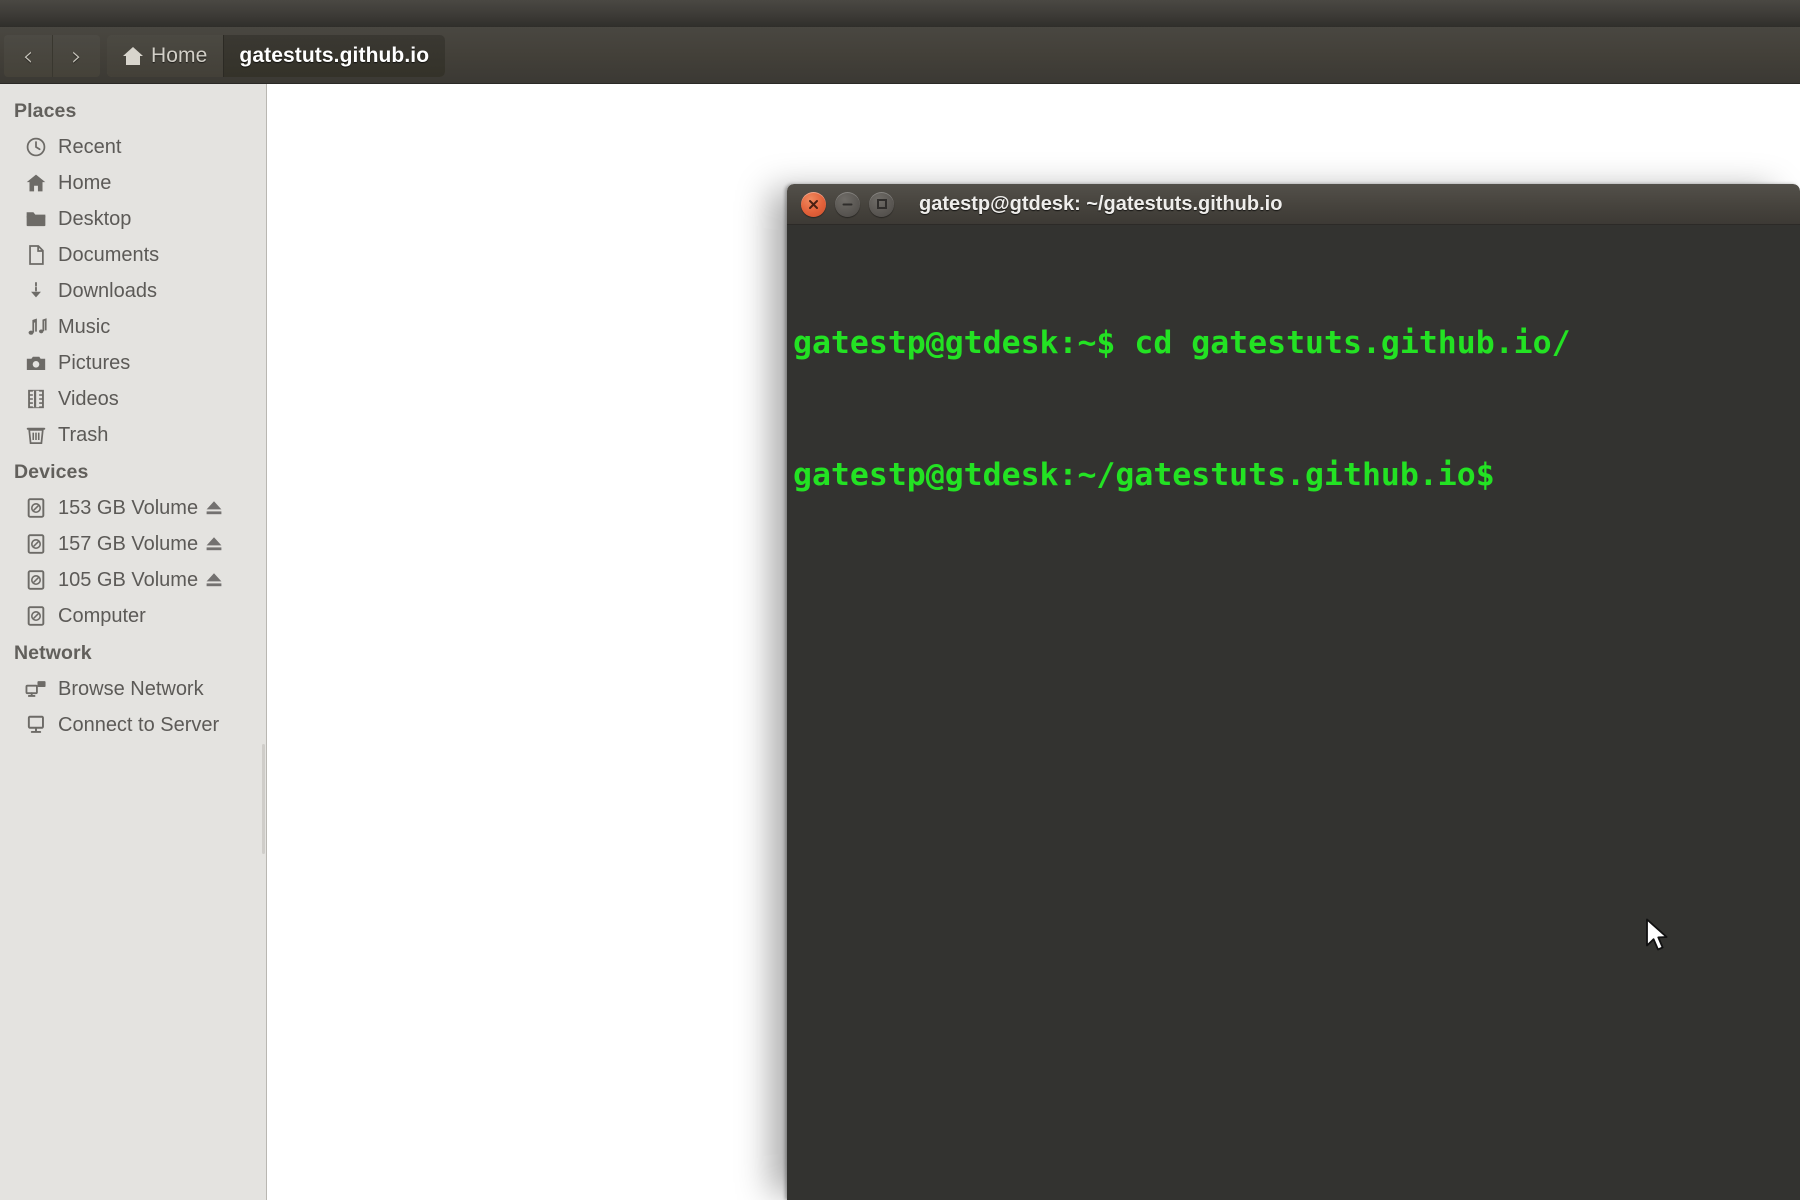 This screenshot has height=1200, width=1800. Describe the element at coordinates (179, 55) in the screenshot. I see `breadcrumb-item-home-label: Home` at that location.